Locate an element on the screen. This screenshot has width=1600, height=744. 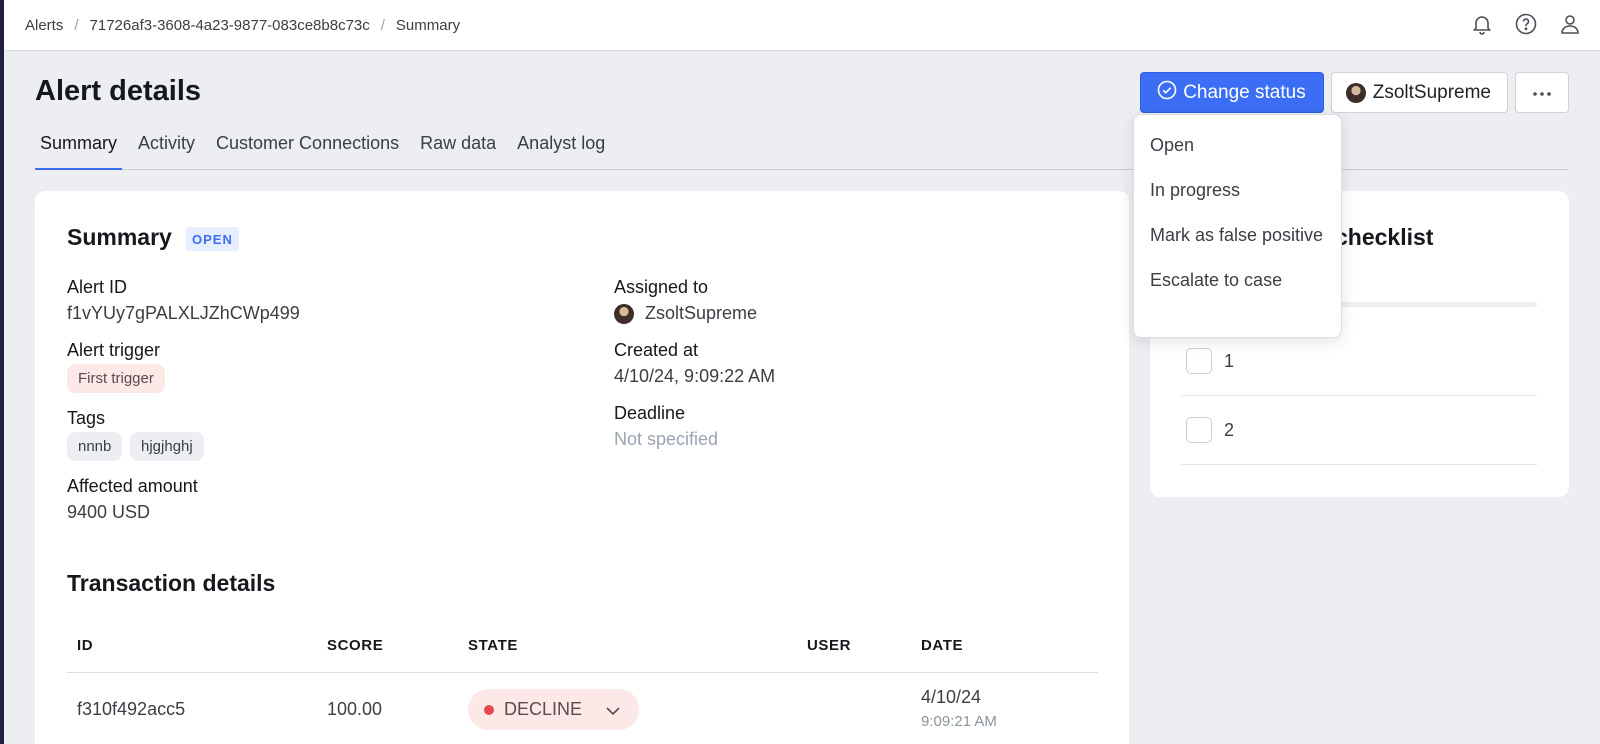
tab-activity: Activity is located at coordinates (166, 148).